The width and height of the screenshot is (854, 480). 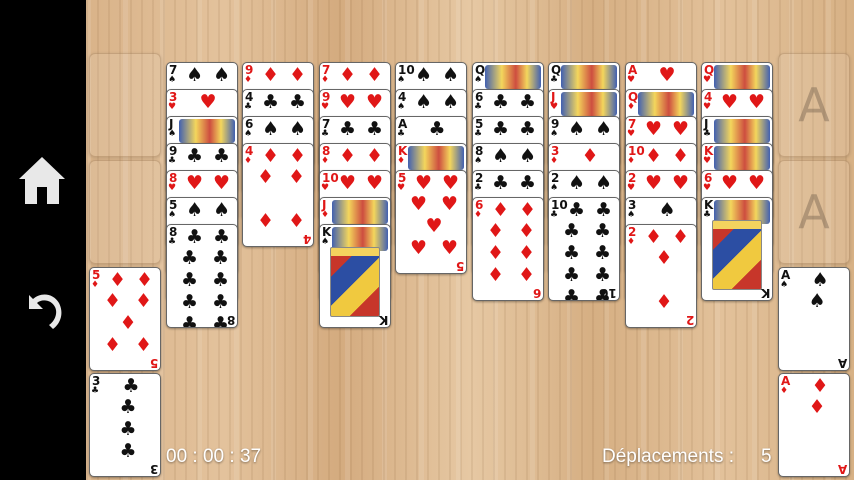 What do you see at coordinates (584, 249) in the screenshot?
I see `tableau-card: 10♣♣♣♣♣♣♣♣♣♣♣♣♣10` at bounding box center [584, 249].